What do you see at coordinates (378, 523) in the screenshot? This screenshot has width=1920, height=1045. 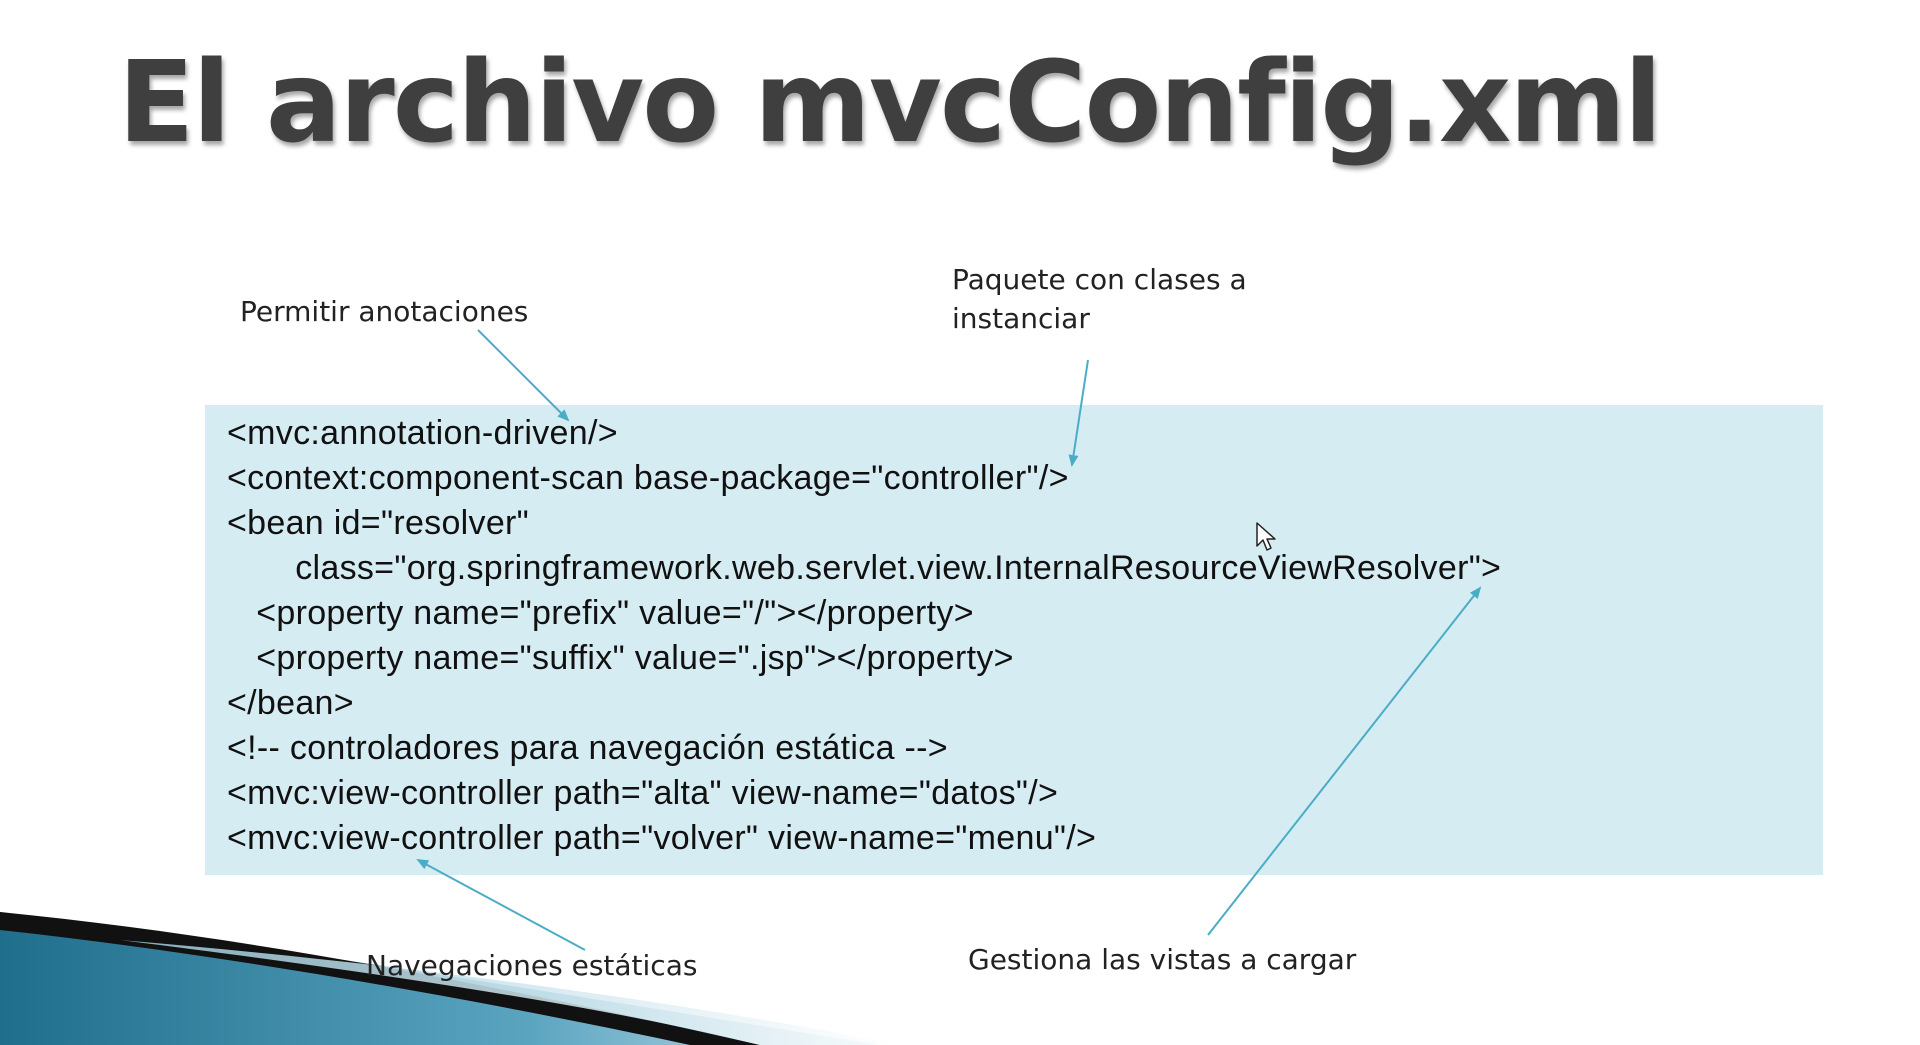 I see `code-line-bean-open: <bean id="resolver"` at bounding box center [378, 523].